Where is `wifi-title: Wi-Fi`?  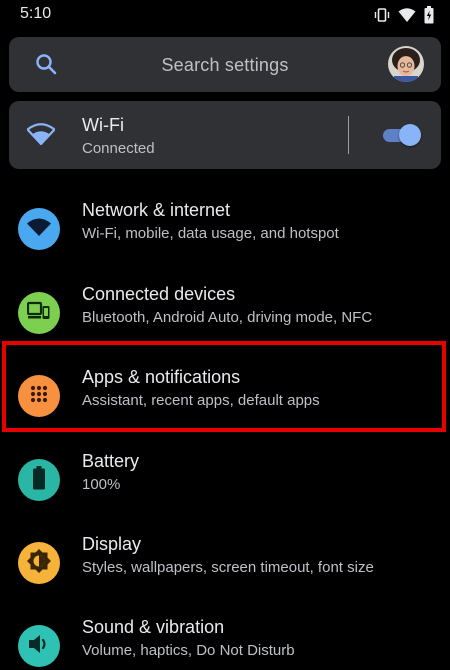 wifi-title: Wi-Fi is located at coordinates (103, 125).